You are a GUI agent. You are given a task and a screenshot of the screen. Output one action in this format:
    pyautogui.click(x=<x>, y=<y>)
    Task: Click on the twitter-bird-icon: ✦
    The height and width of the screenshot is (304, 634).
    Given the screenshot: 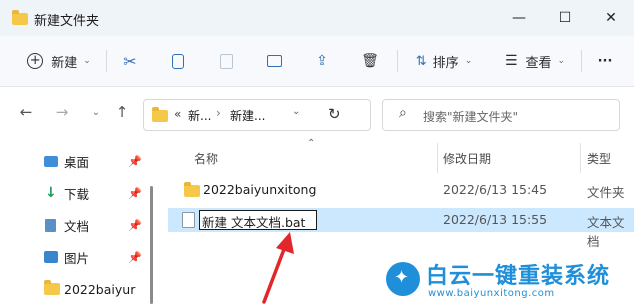 What is the action you would take?
    pyautogui.click(x=403, y=279)
    